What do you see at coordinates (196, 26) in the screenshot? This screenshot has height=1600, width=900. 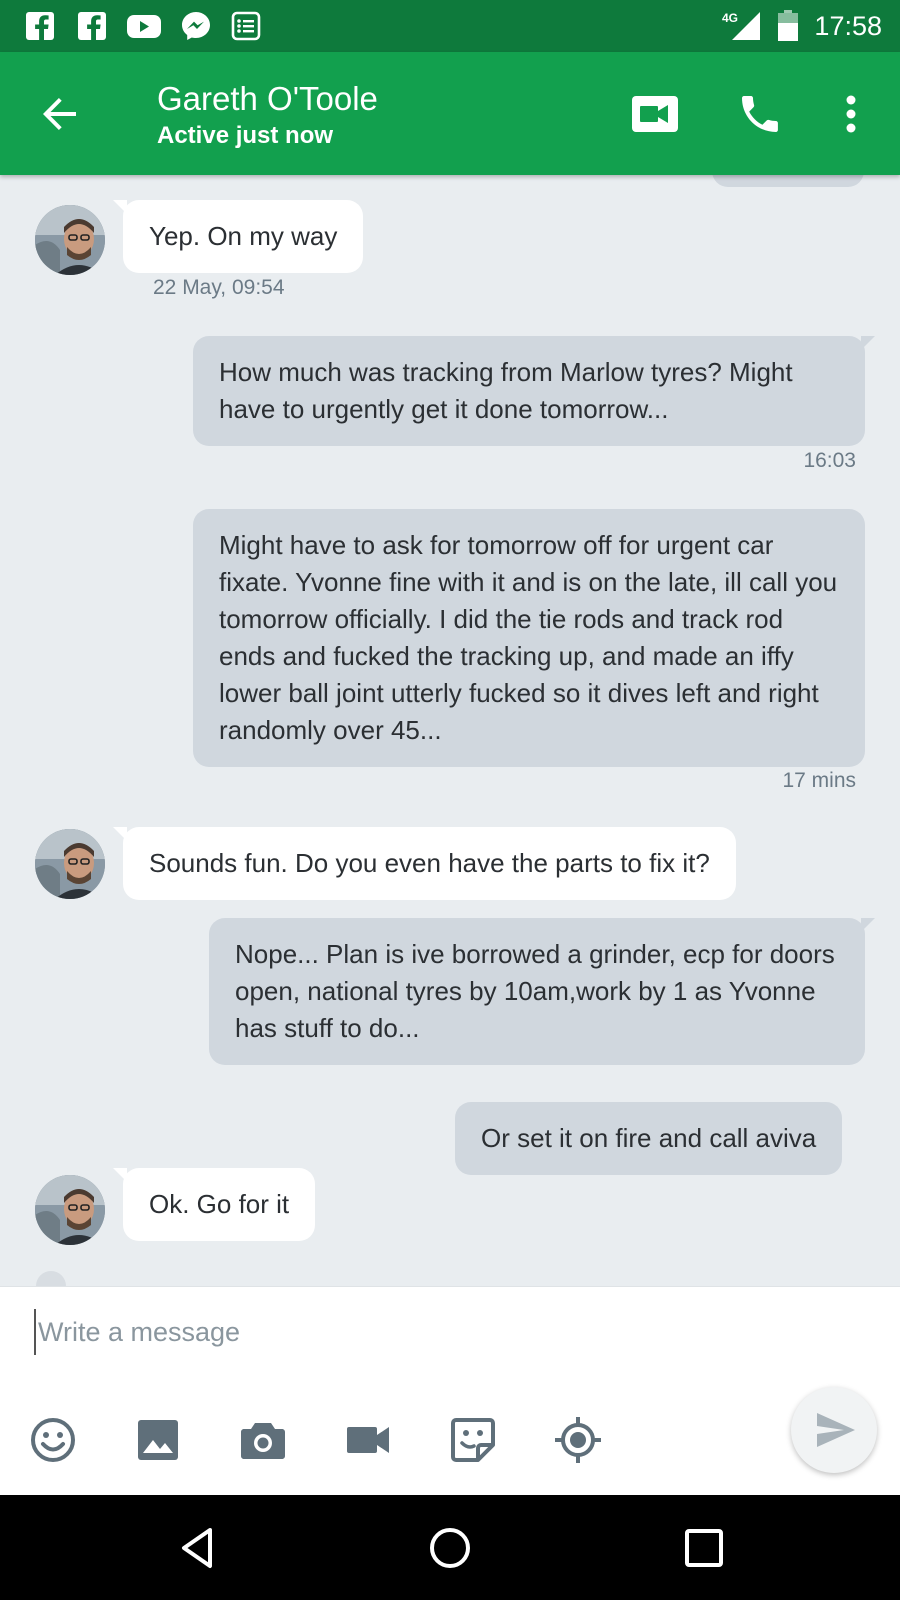 I see `messenger-icon` at bounding box center [196, 26].